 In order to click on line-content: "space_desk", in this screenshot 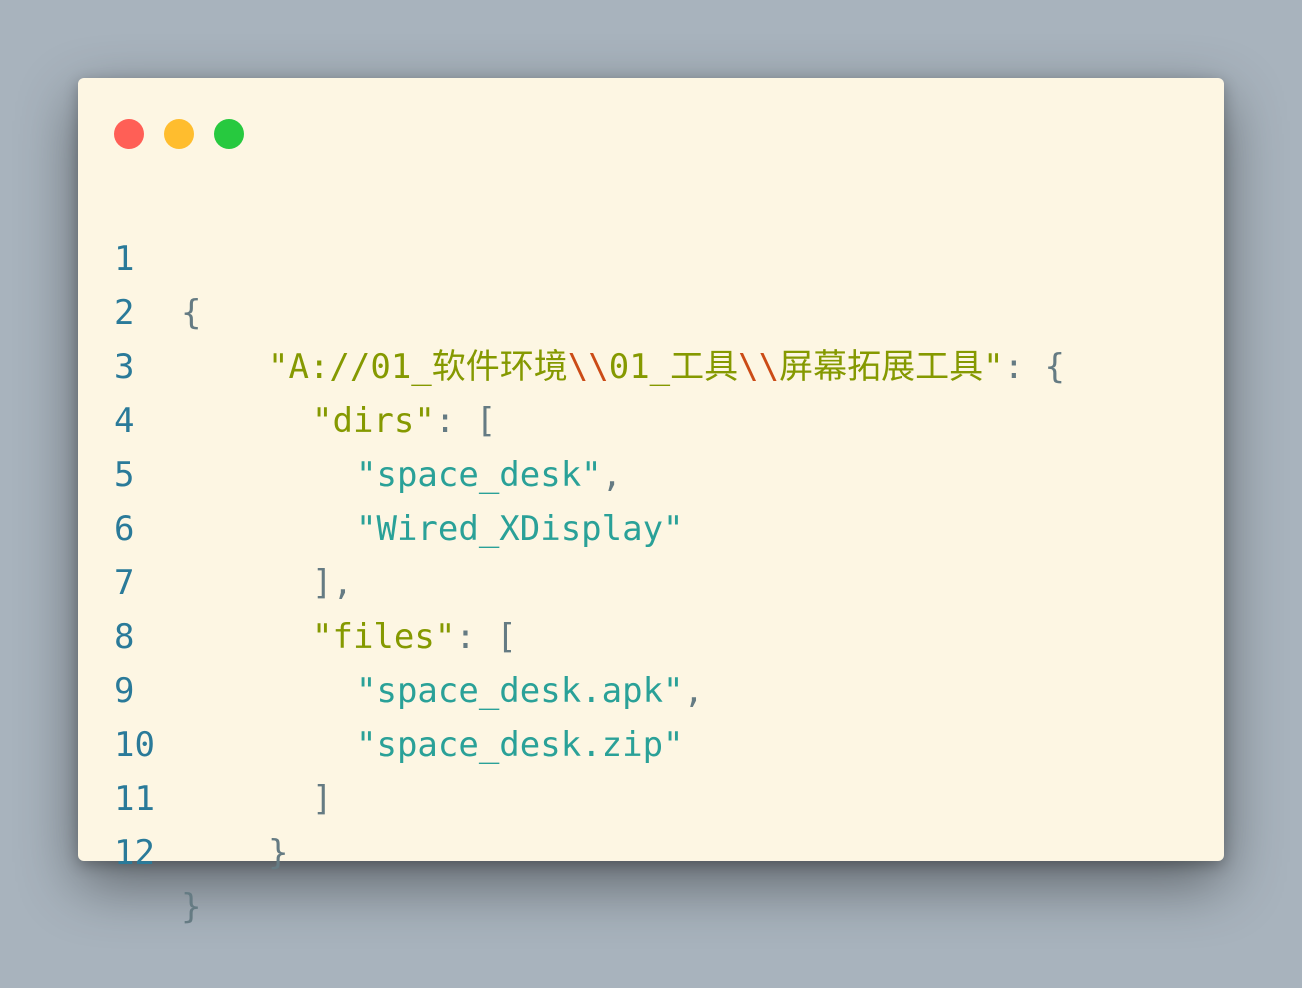, I will do `click(489, 475)`.